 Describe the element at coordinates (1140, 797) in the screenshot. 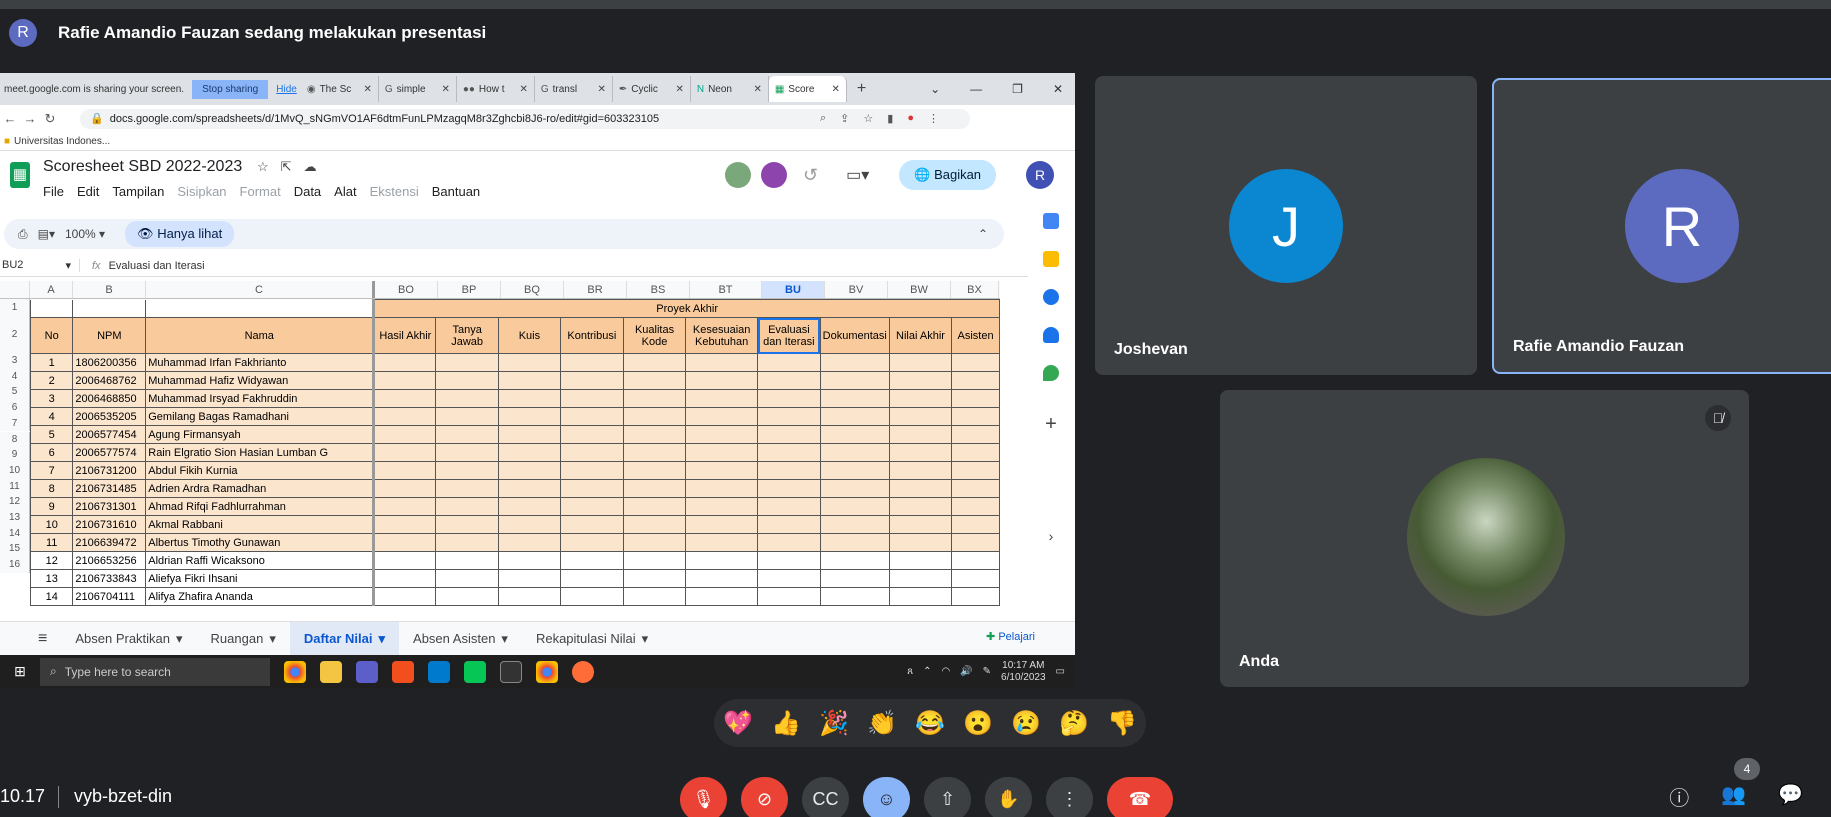

I see `leave-call-button: ☎` at that location.